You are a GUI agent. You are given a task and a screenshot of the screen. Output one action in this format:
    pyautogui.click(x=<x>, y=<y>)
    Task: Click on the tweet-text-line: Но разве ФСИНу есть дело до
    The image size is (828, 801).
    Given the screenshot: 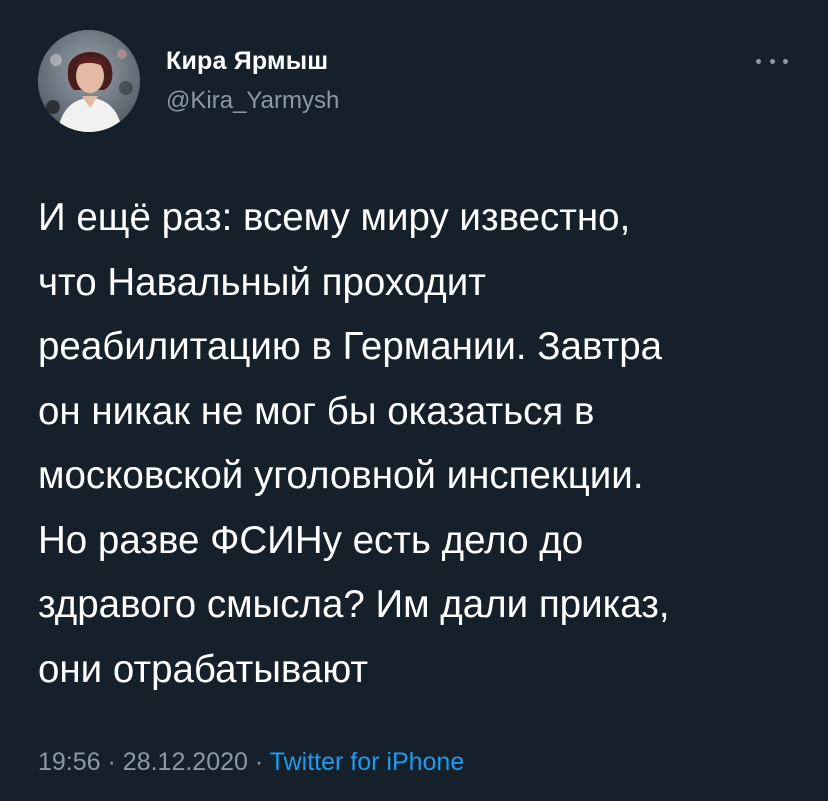 What is the action you would take?
    pyautogui.click(x=311, y=540)
    